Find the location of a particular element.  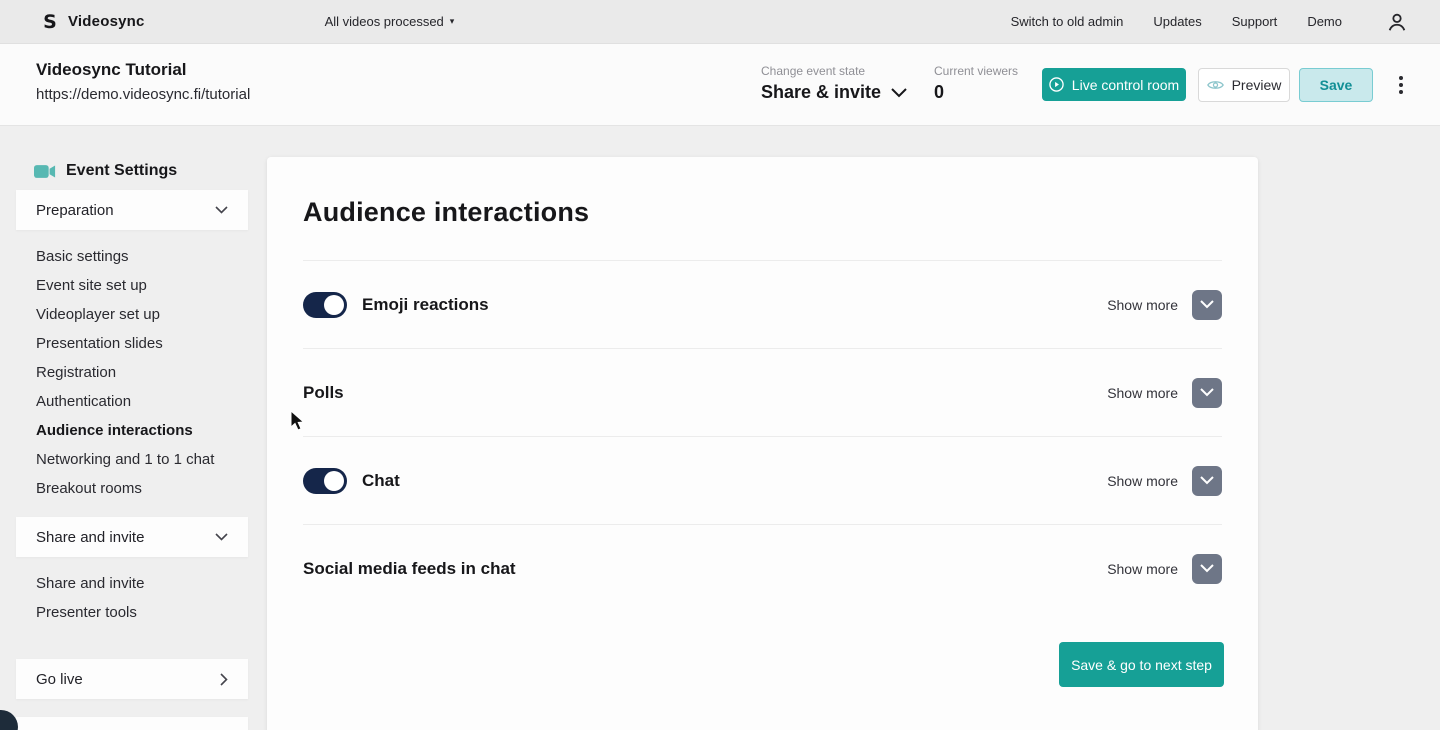

video-camera-icon is located at coordinates (45, 171).